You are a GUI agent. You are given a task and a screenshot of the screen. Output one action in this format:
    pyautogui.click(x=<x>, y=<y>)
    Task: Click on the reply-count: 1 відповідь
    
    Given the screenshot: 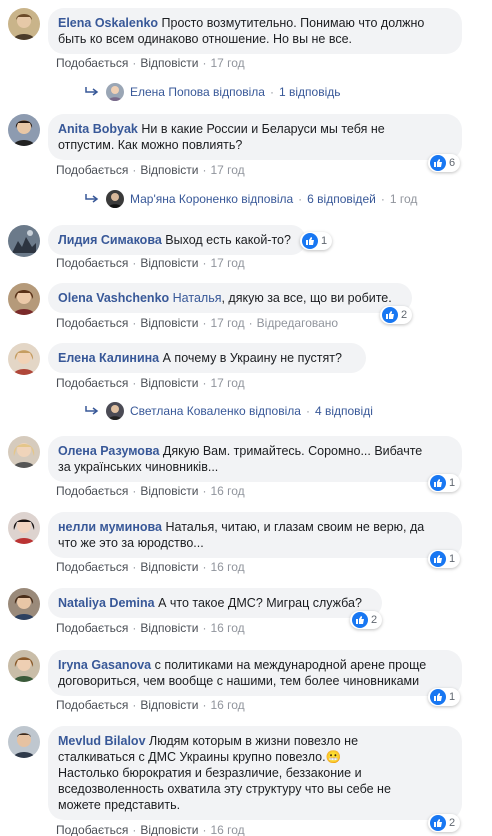 What is the action you would take?
    pyautogui.click(x=310, y=92)
    